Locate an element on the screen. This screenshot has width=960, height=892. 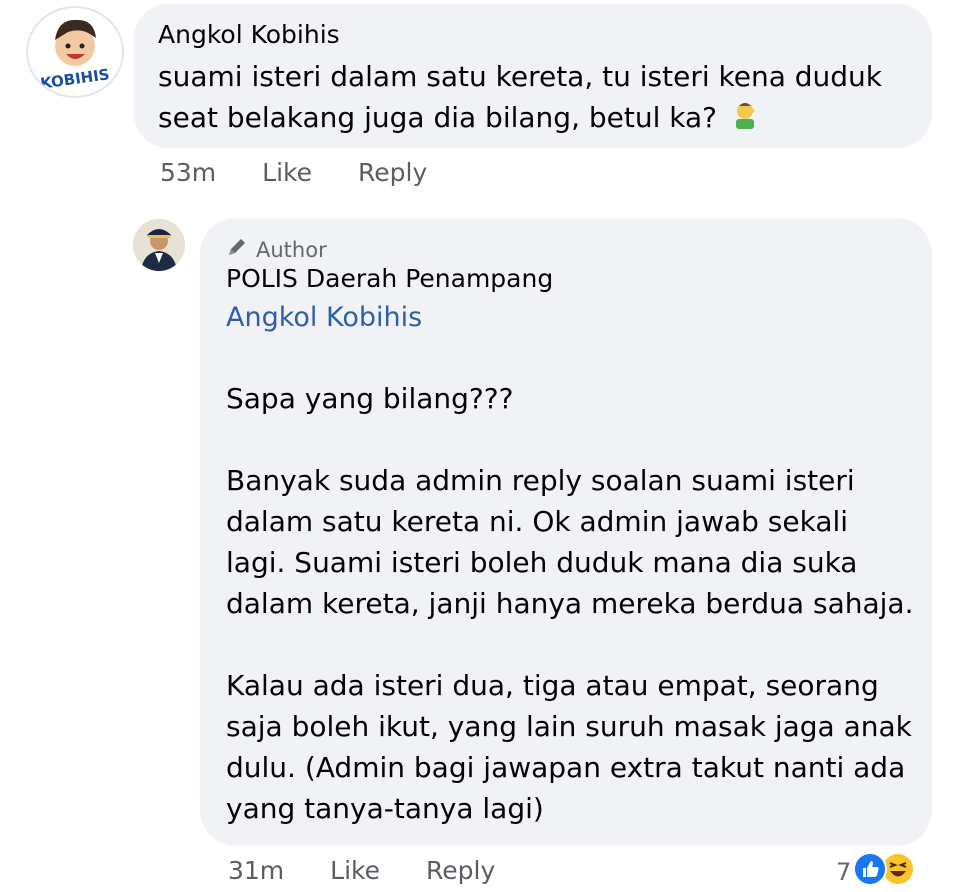
reply-reply-button: Reply is located at coordinates (460, 870).